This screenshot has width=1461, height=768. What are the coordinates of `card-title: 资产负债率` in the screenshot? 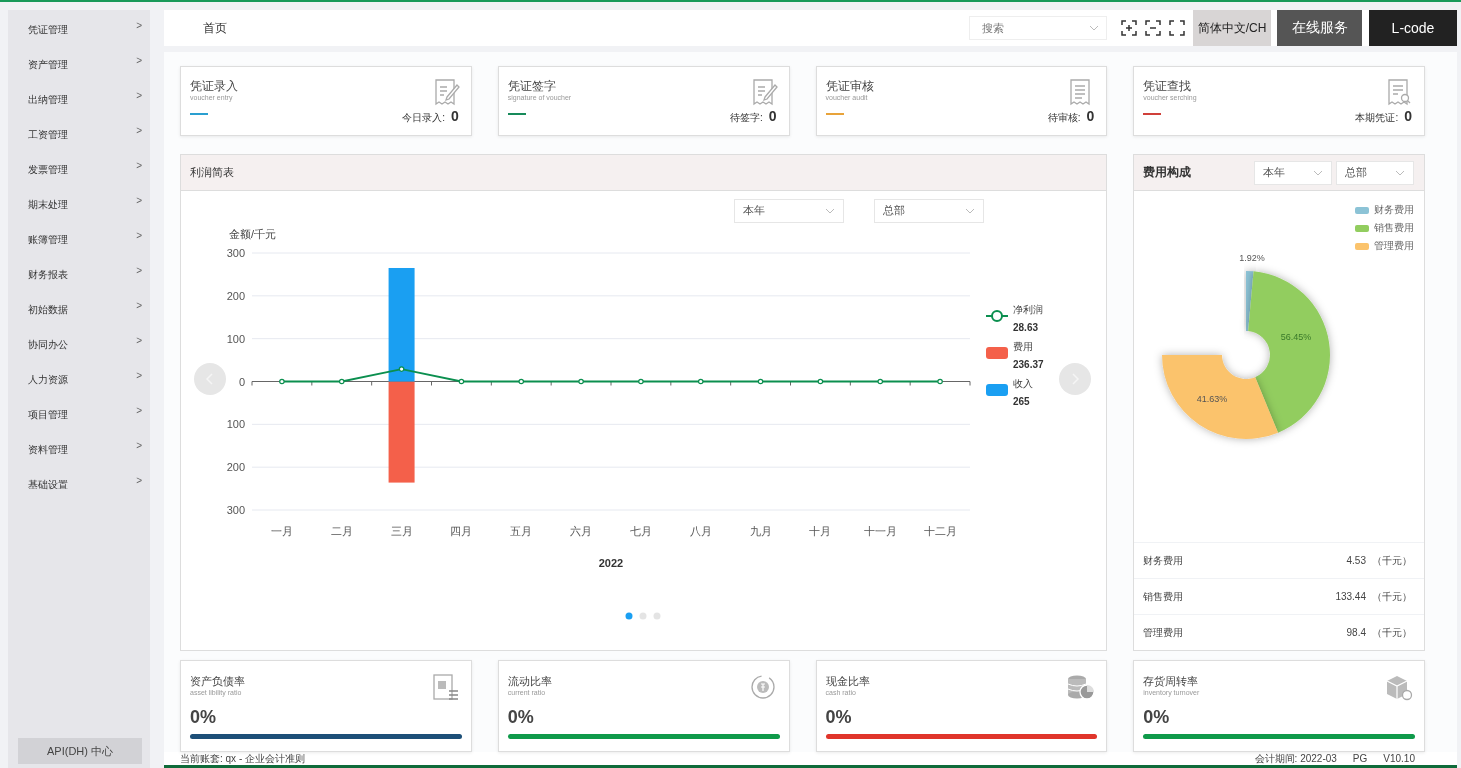 It's located at (218, 681).